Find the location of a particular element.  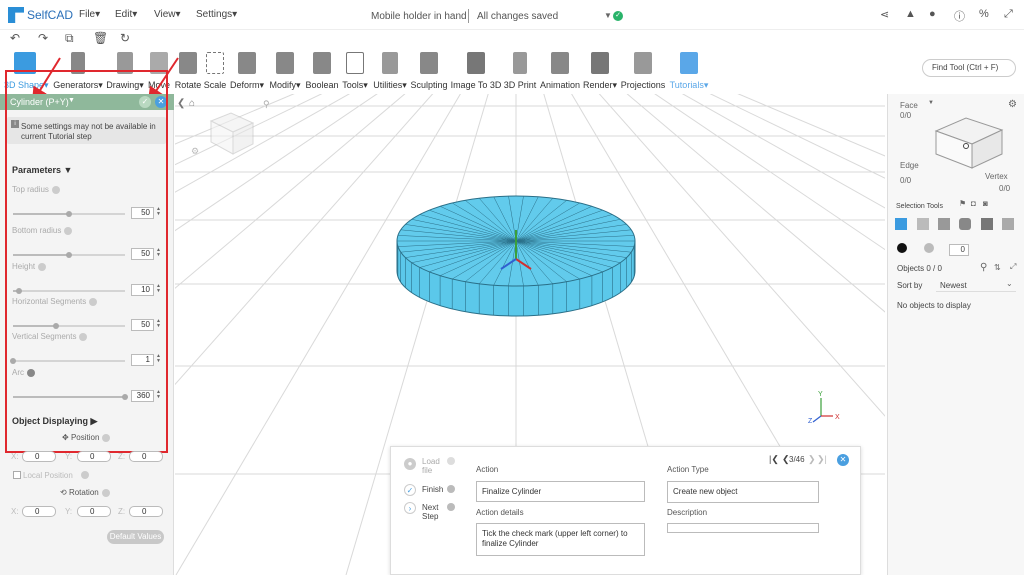

select-more-icon is located at coordinates (1008, 224).